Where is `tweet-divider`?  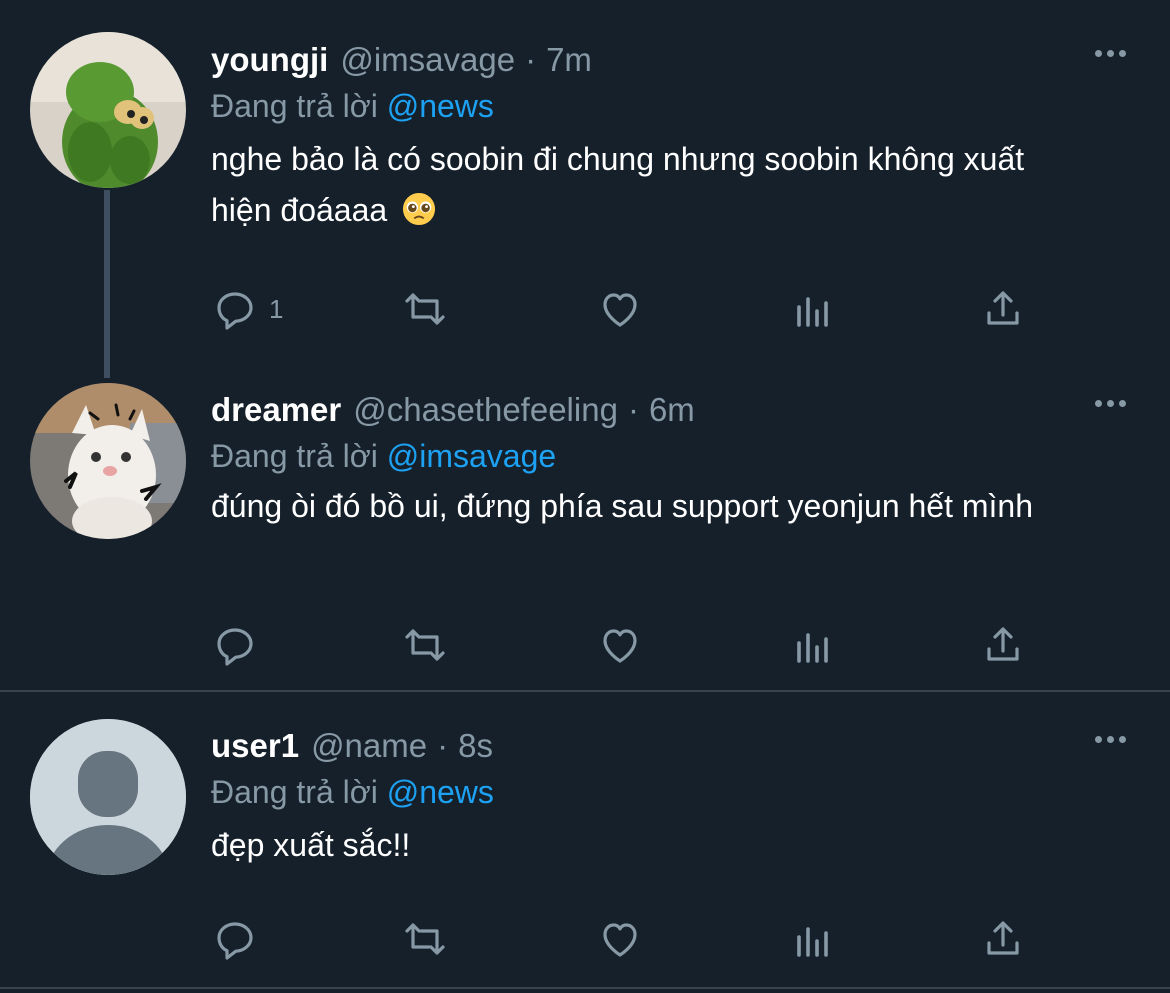
tweet-divider is located at coordinates (585, 988).